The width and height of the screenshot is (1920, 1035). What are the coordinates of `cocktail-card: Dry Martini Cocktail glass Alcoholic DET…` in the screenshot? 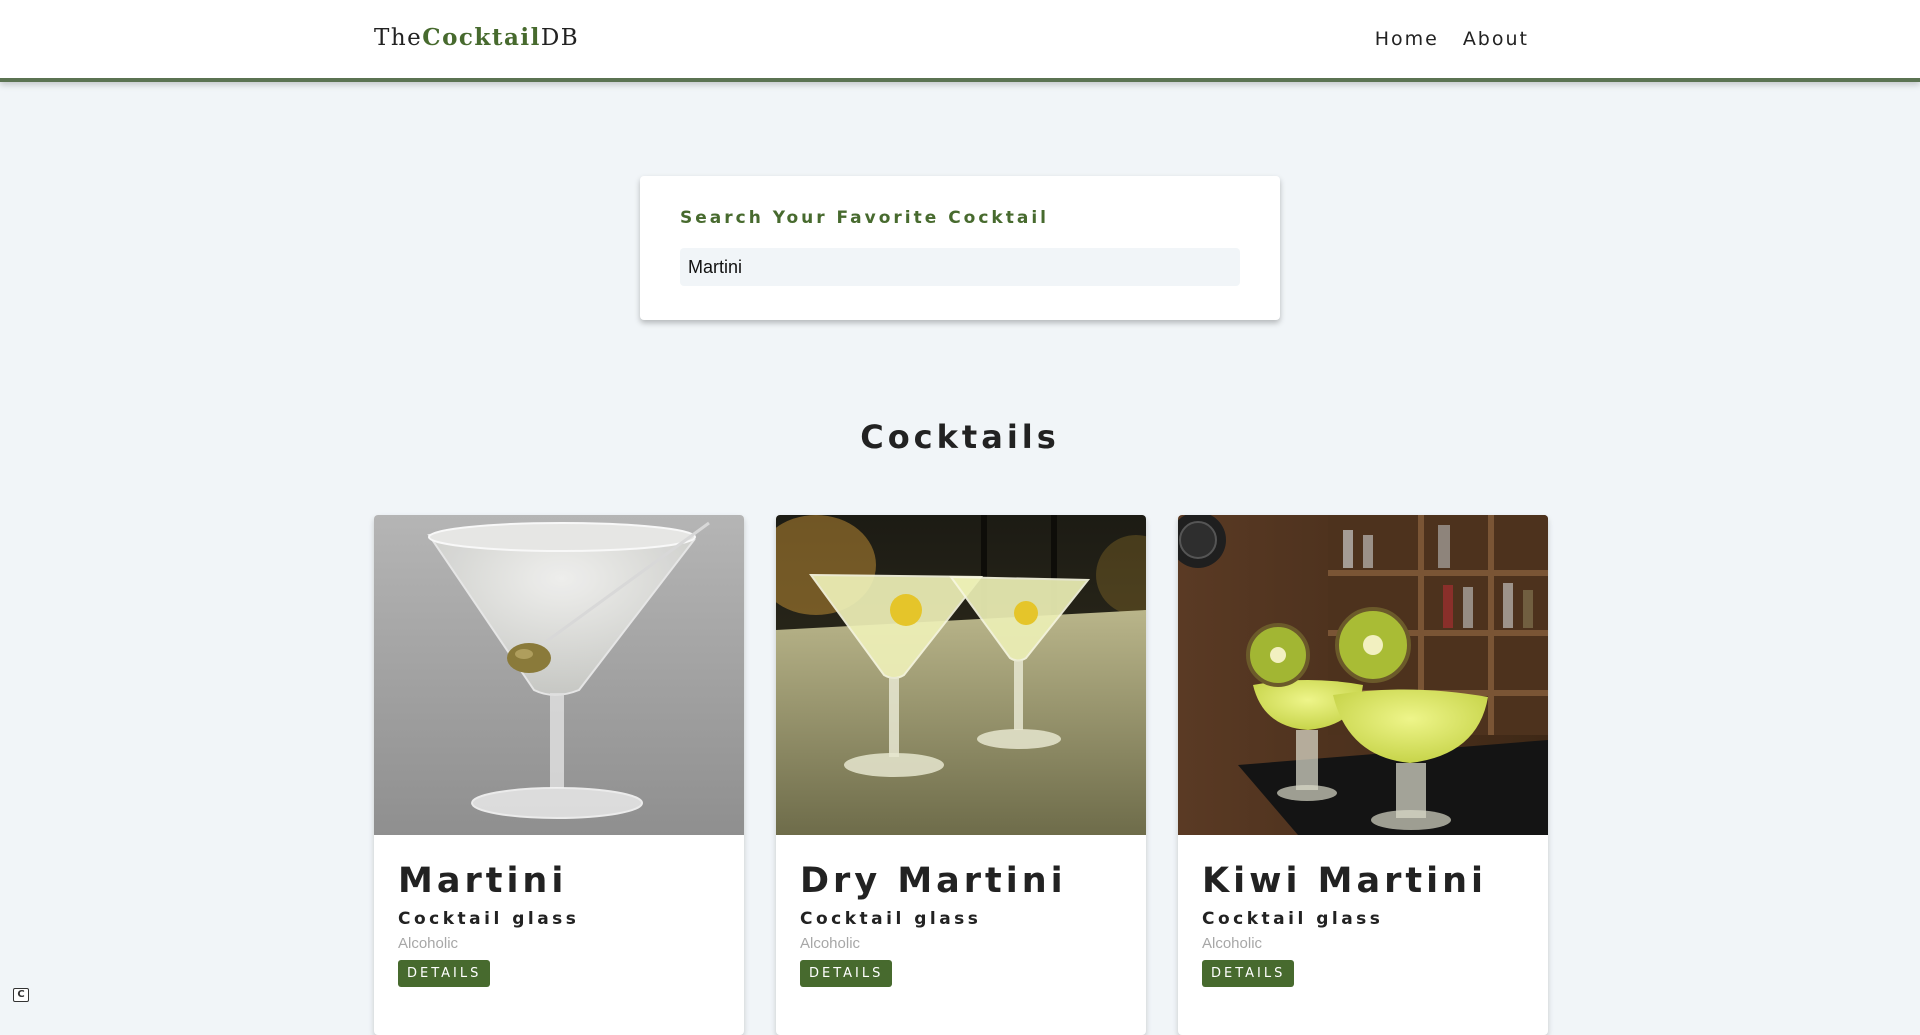 It's located at (961, 775).